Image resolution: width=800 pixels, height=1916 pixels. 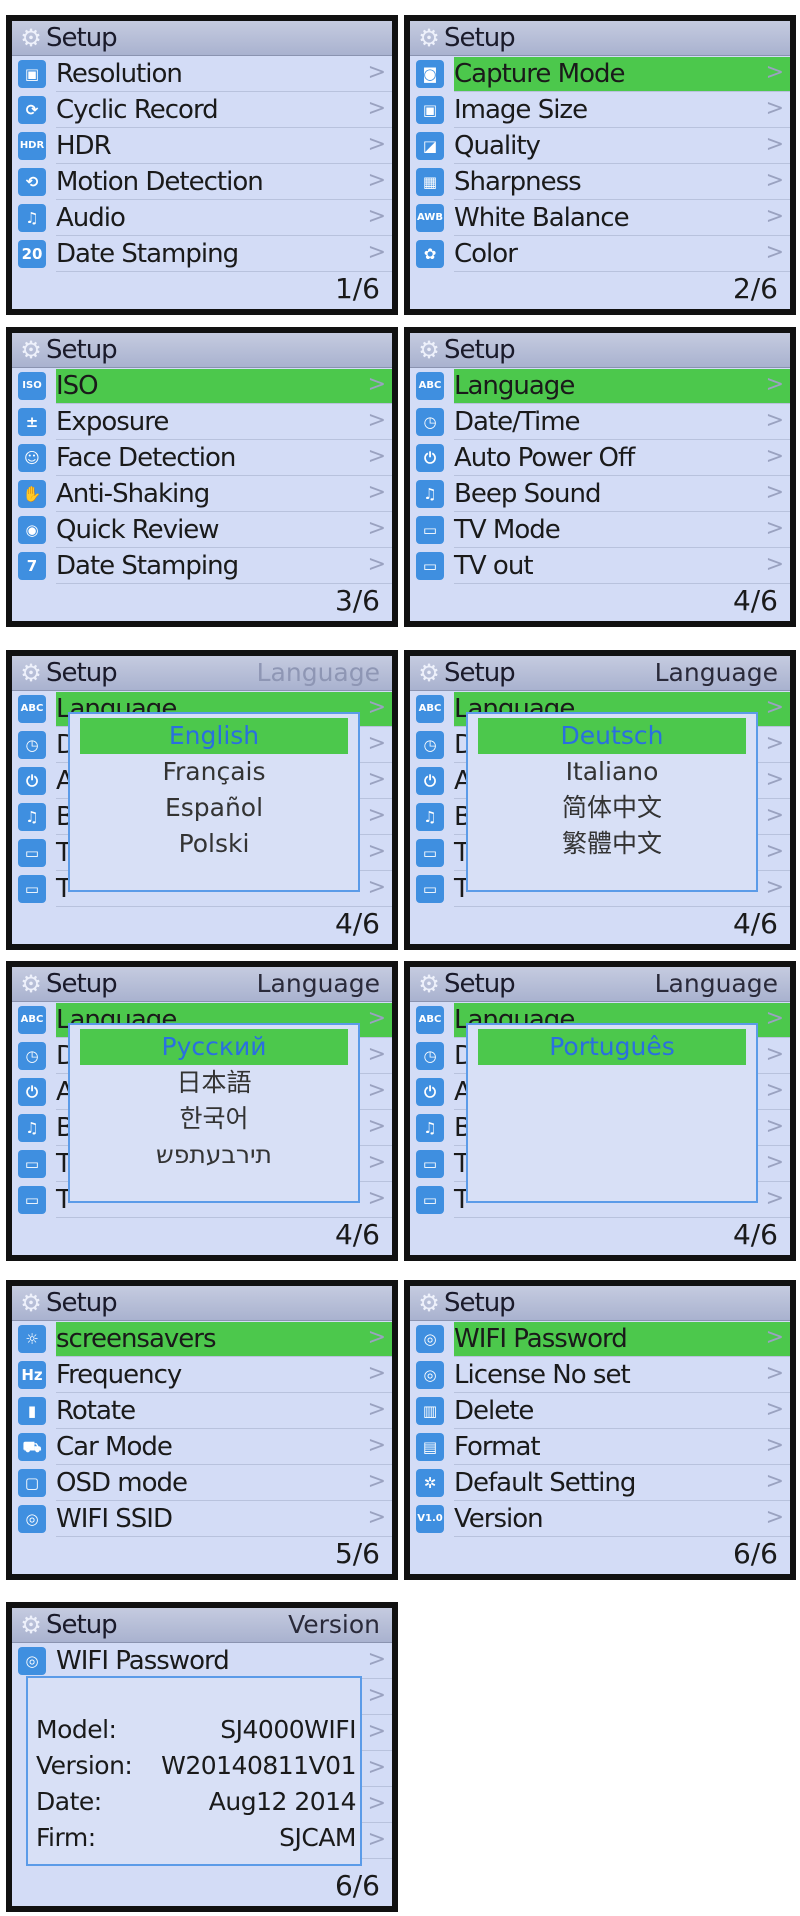 I want to click on menu-item-label: Color, so click(x=622, y=254).